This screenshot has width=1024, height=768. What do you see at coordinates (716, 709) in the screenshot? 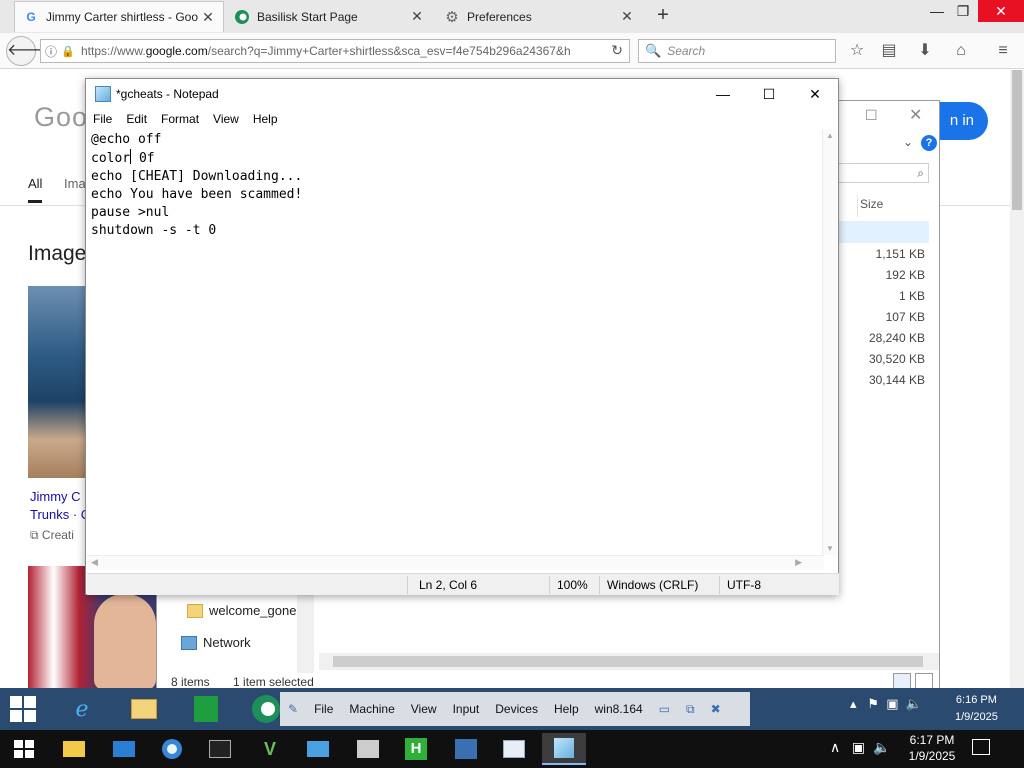
I see `vm-close-icon: ✖` at bounding box center [716, 709].